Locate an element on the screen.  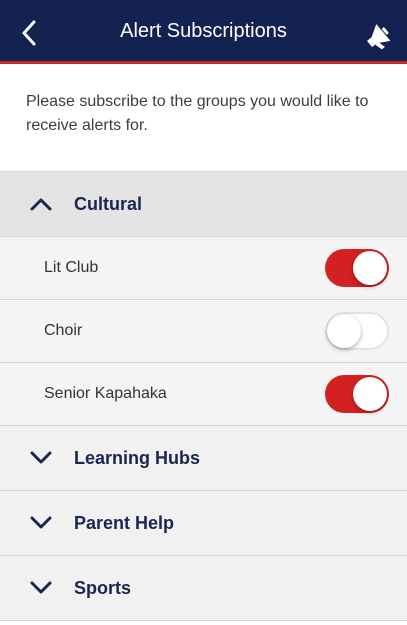
chevron-left-icon is located at coordinates (29, 33).